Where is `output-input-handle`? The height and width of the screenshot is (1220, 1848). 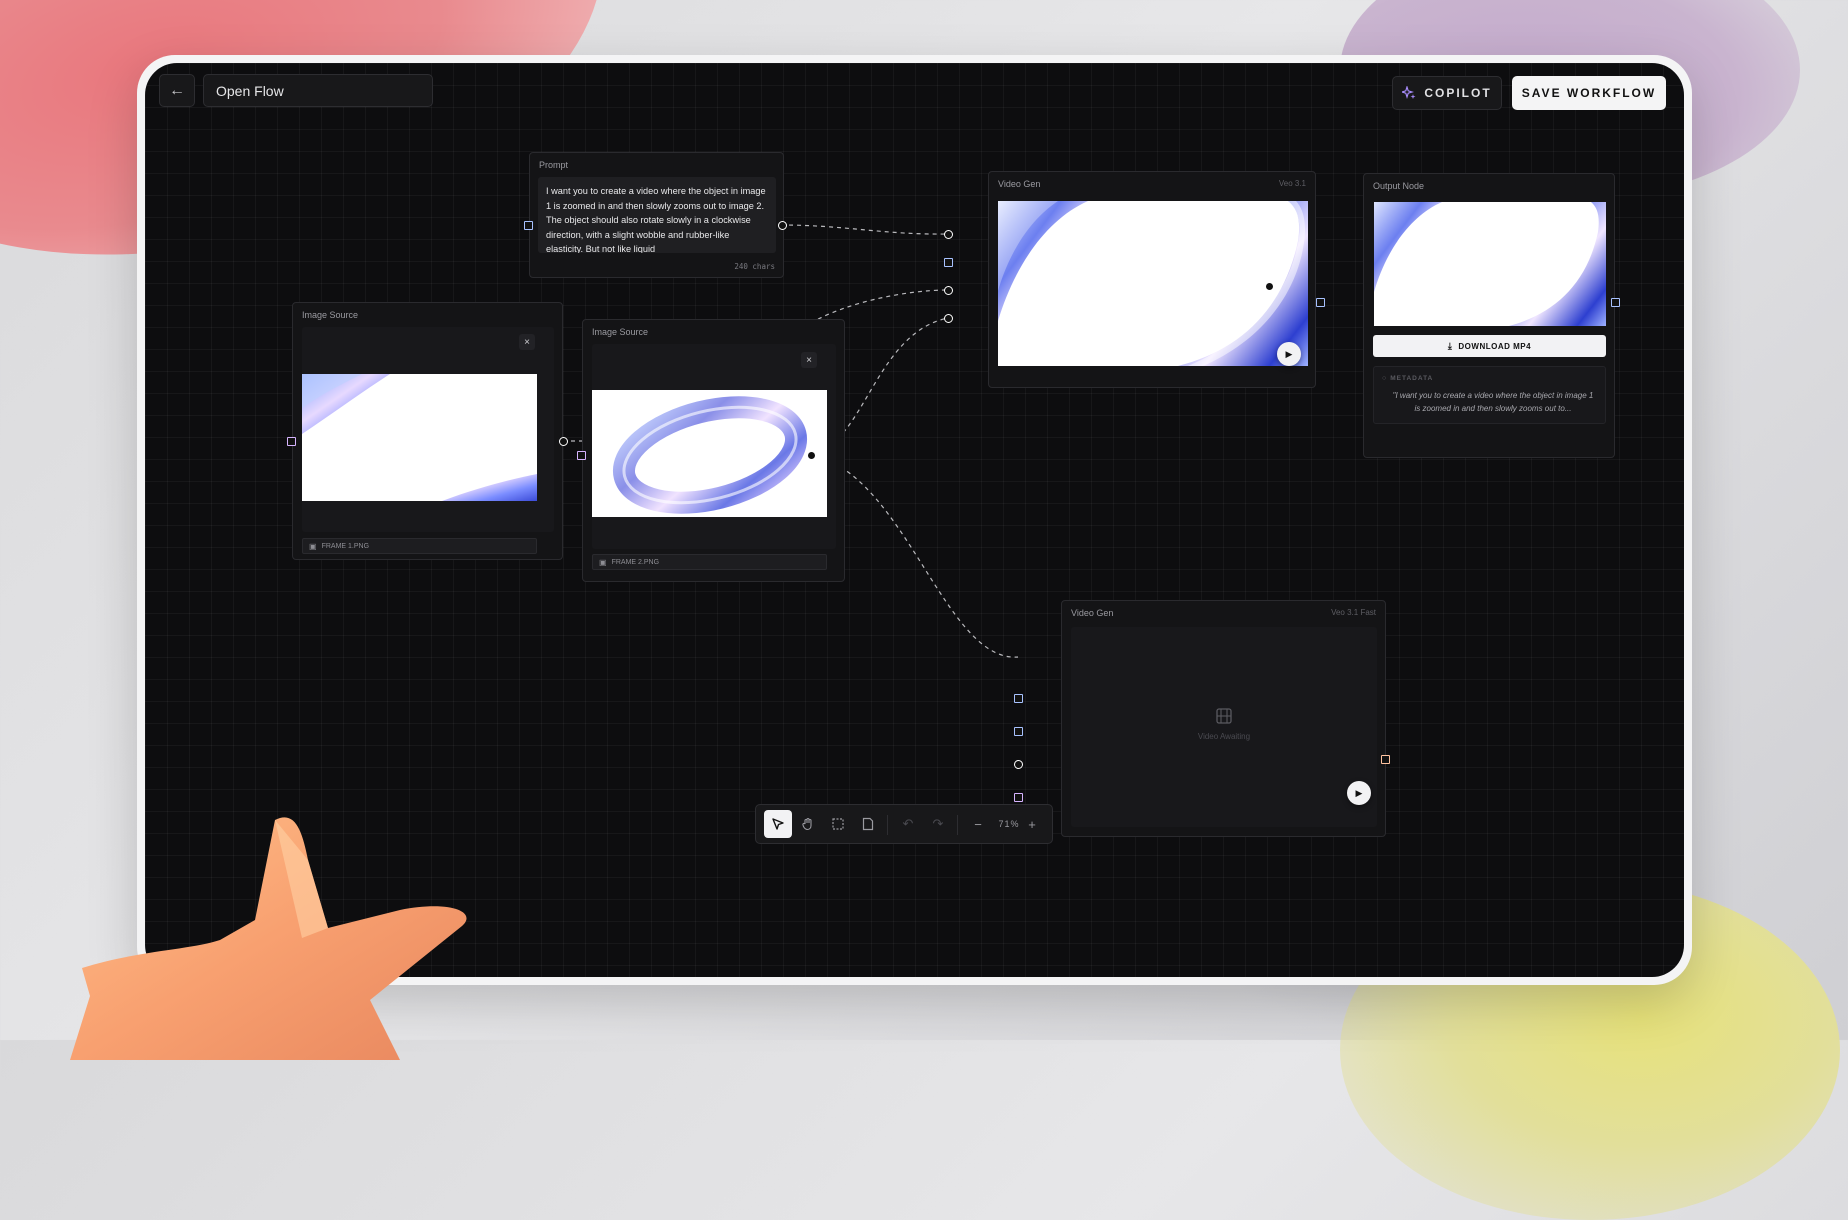
output-input-handle is located at coordinates (1320, 302).